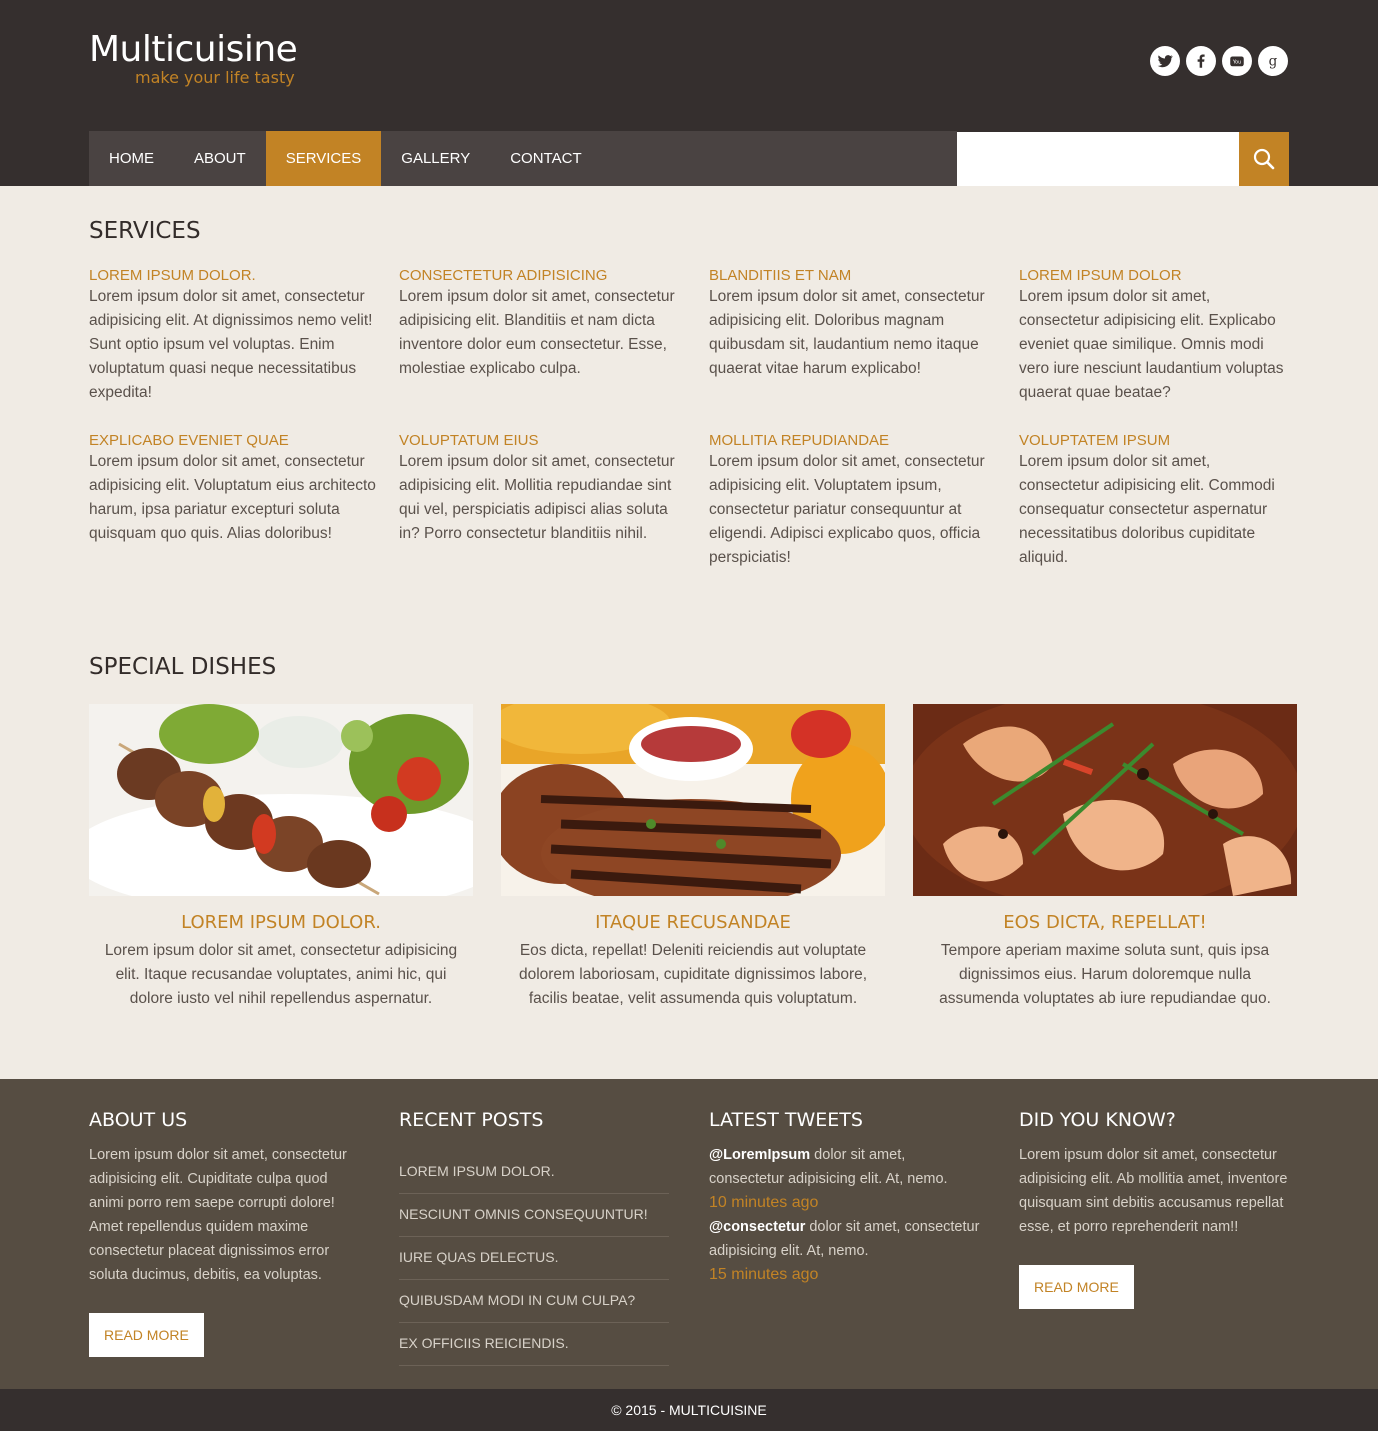 The width and height of the screenshot is (1378, 1431). I want to click on dish-title: ITAQUE RECUSANDAE, so click(693, 923).